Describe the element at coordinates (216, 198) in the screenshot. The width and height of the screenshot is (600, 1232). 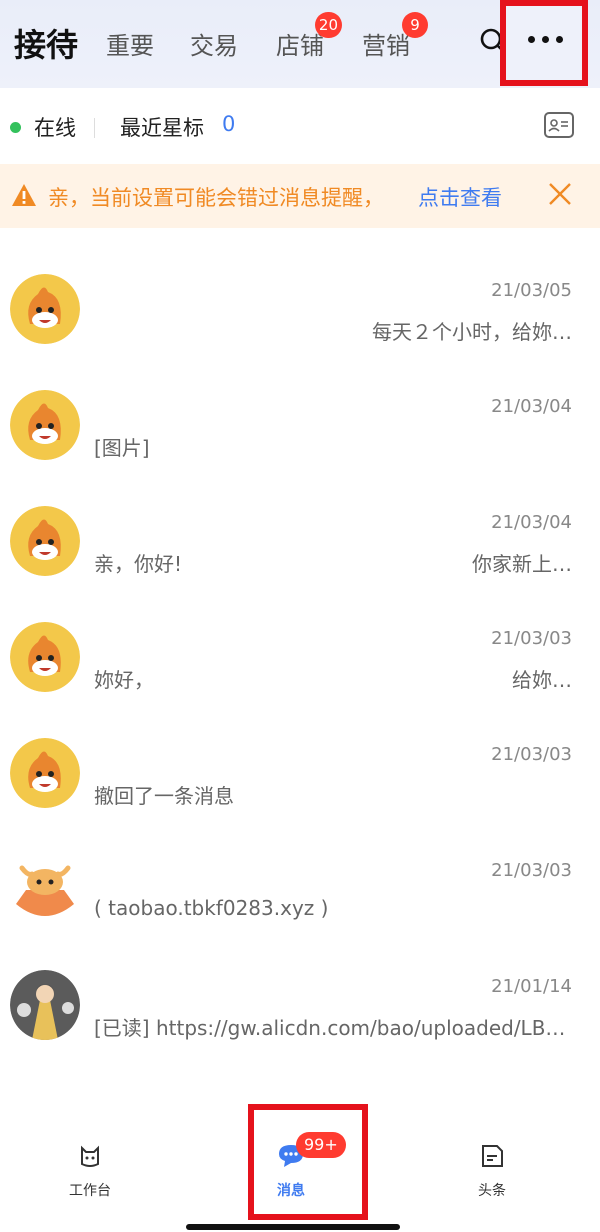
I see `warning-text: 亲，当前设置可能会错过消息提醒，` at that location.